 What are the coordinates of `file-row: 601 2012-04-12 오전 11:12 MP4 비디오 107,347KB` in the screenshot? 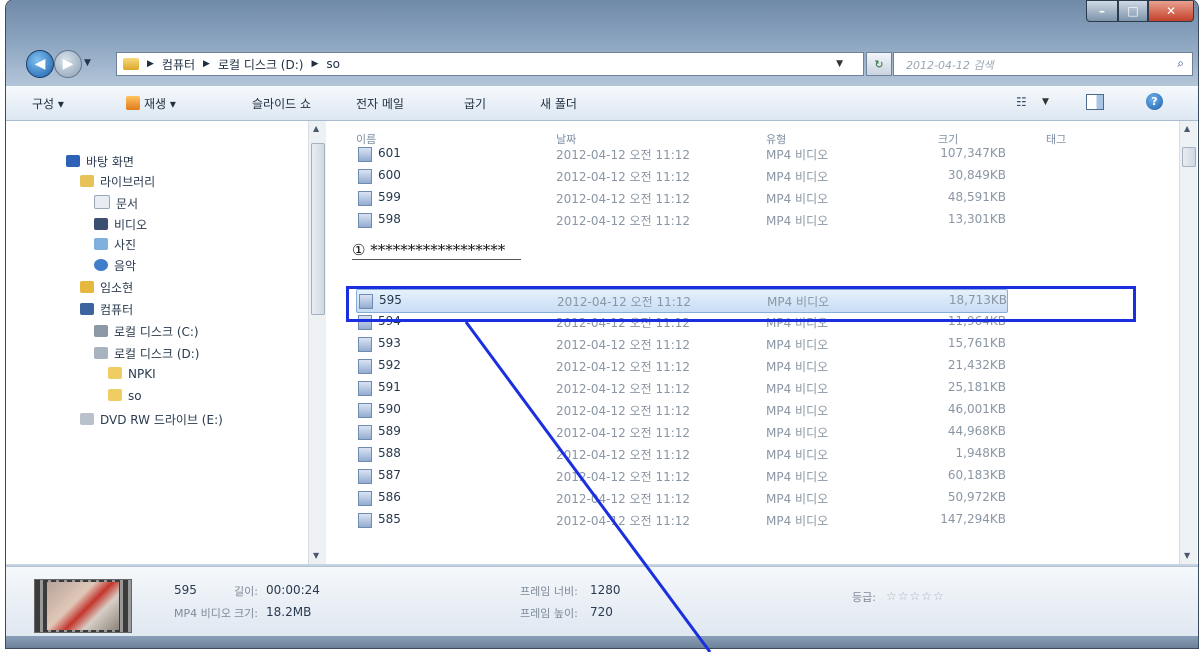 It's located at (681, 154).